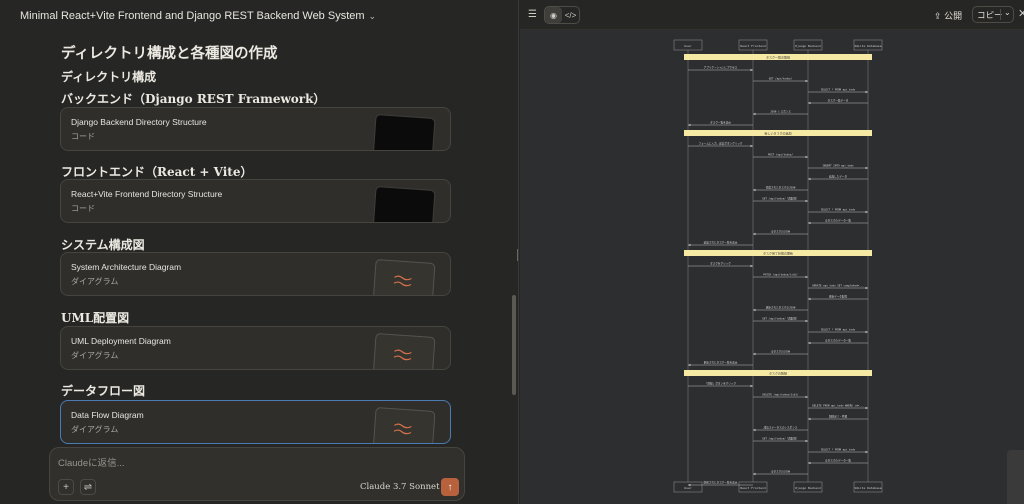  What do you see at coordinates (147, 194) in the screenshot?
I see `card-title: React+Vite Frontend Directory Structure` at bounding box center [147, 194].